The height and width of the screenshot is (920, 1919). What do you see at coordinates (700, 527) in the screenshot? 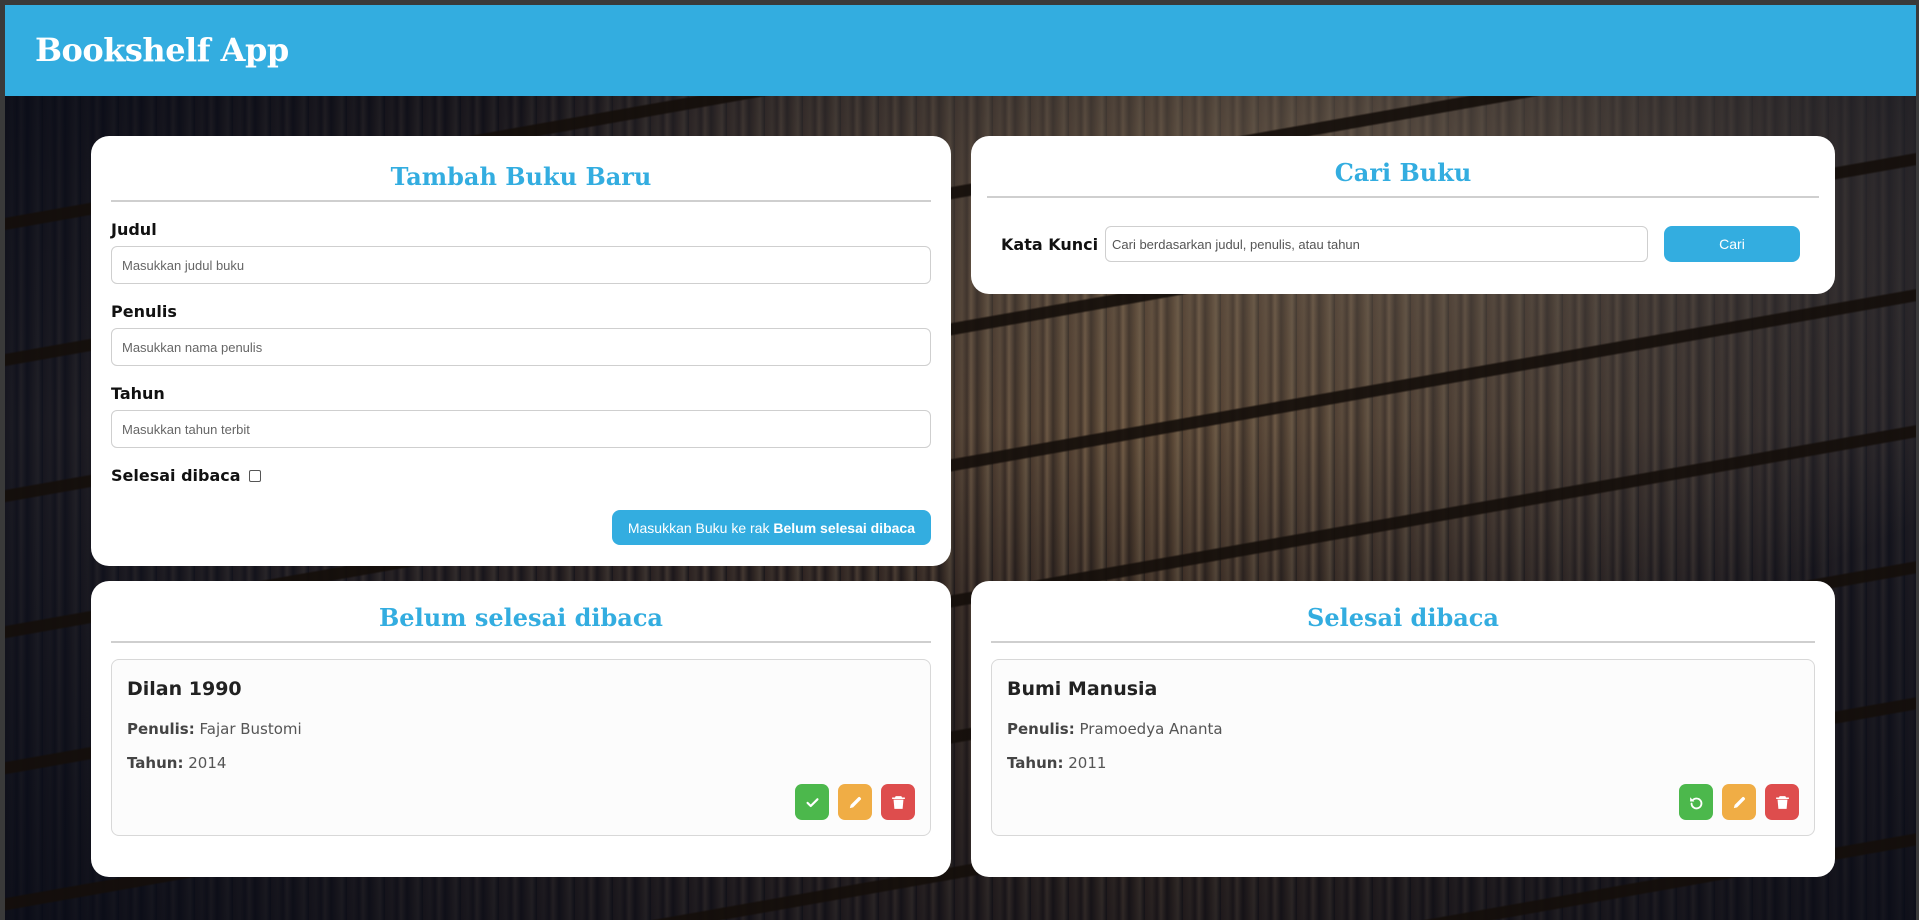
I see `submit-prefix: Masukkan Buku ke rak` at bounding box center [700, 527].